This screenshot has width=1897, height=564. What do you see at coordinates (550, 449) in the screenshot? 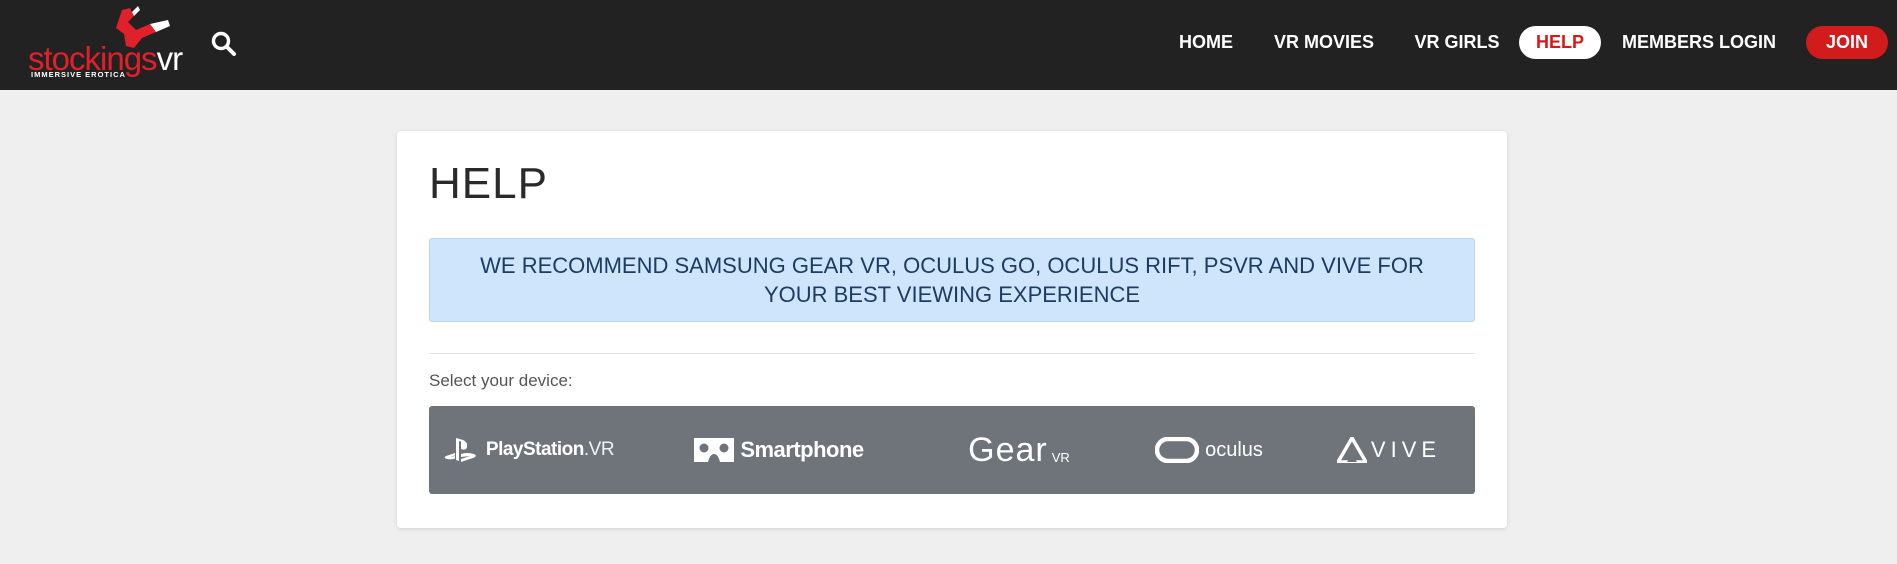
I see `playstation-vr-label: PlayStation.VR` at bounding box center [550, 449].